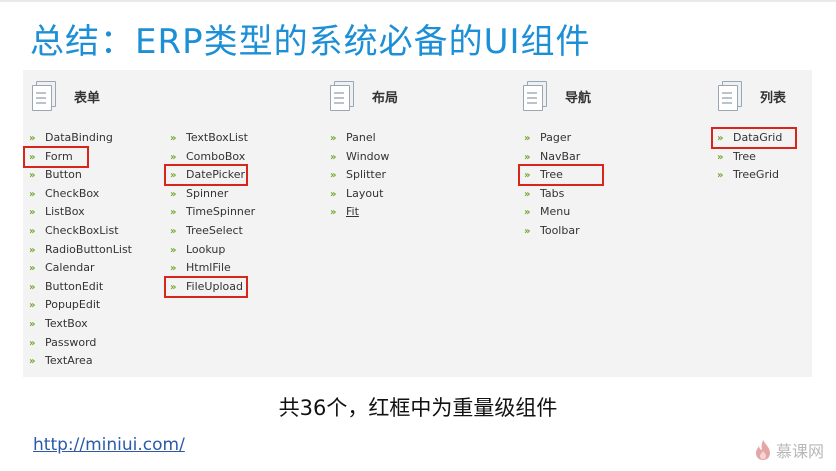  What do you see at coordinates (364, 96) in the screenshot?
I see `group-header-layout: 布局` at bounding box center [364, 96].